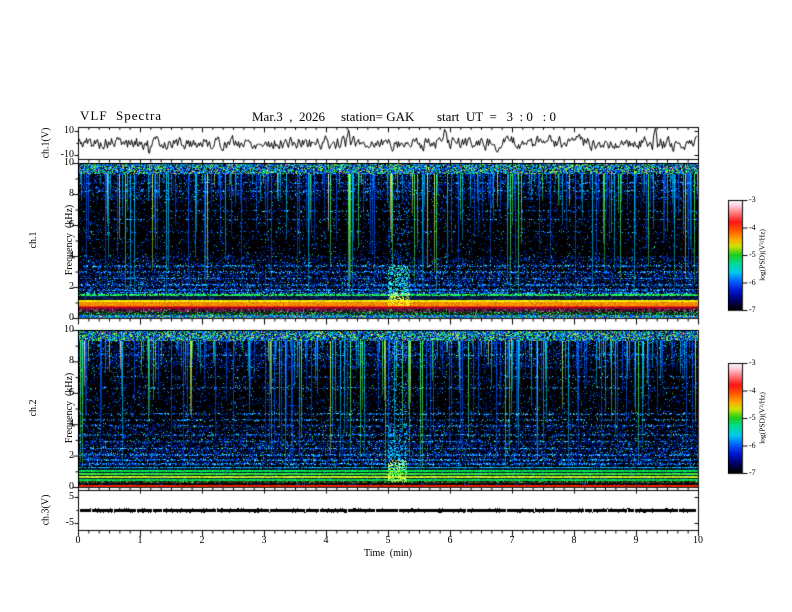 The width and height of the screenshot is (792, 612). Describe the element at coordinates (762, 418) in the screenshot. I see `colorbar2-psd-label: log(PSD)(V²/Hz)` at that location.